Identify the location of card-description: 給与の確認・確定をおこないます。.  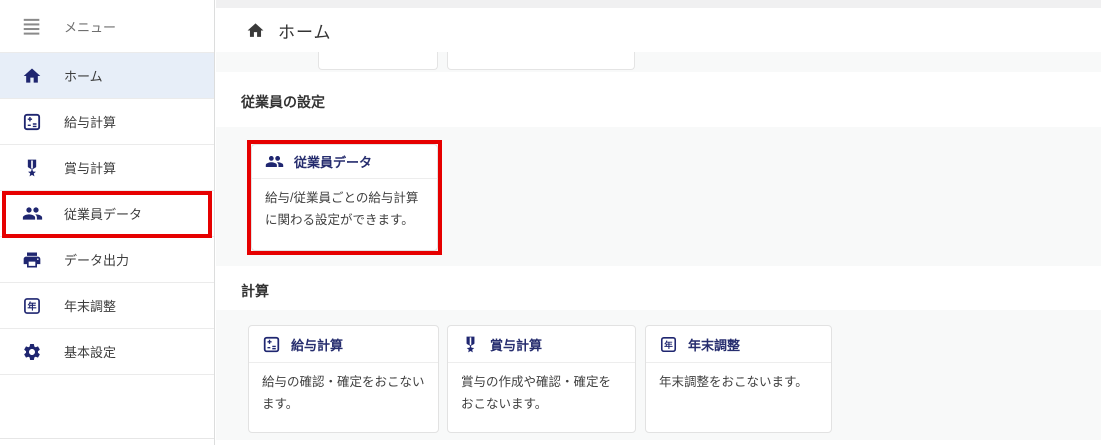
(343, 393).